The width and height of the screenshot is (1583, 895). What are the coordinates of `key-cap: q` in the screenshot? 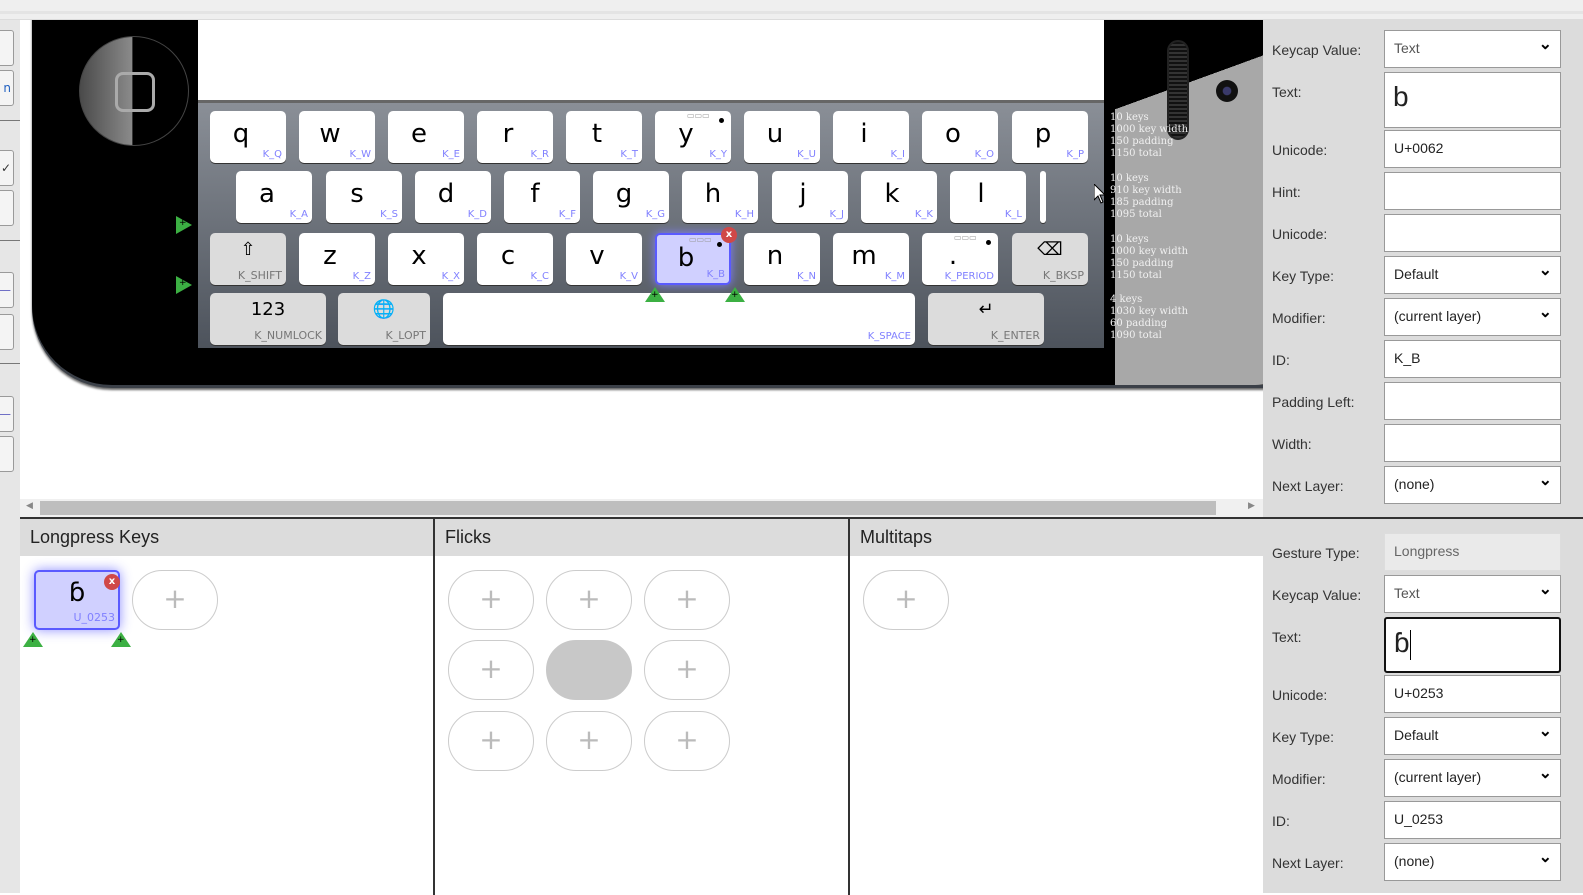 It's located at (241, 134).